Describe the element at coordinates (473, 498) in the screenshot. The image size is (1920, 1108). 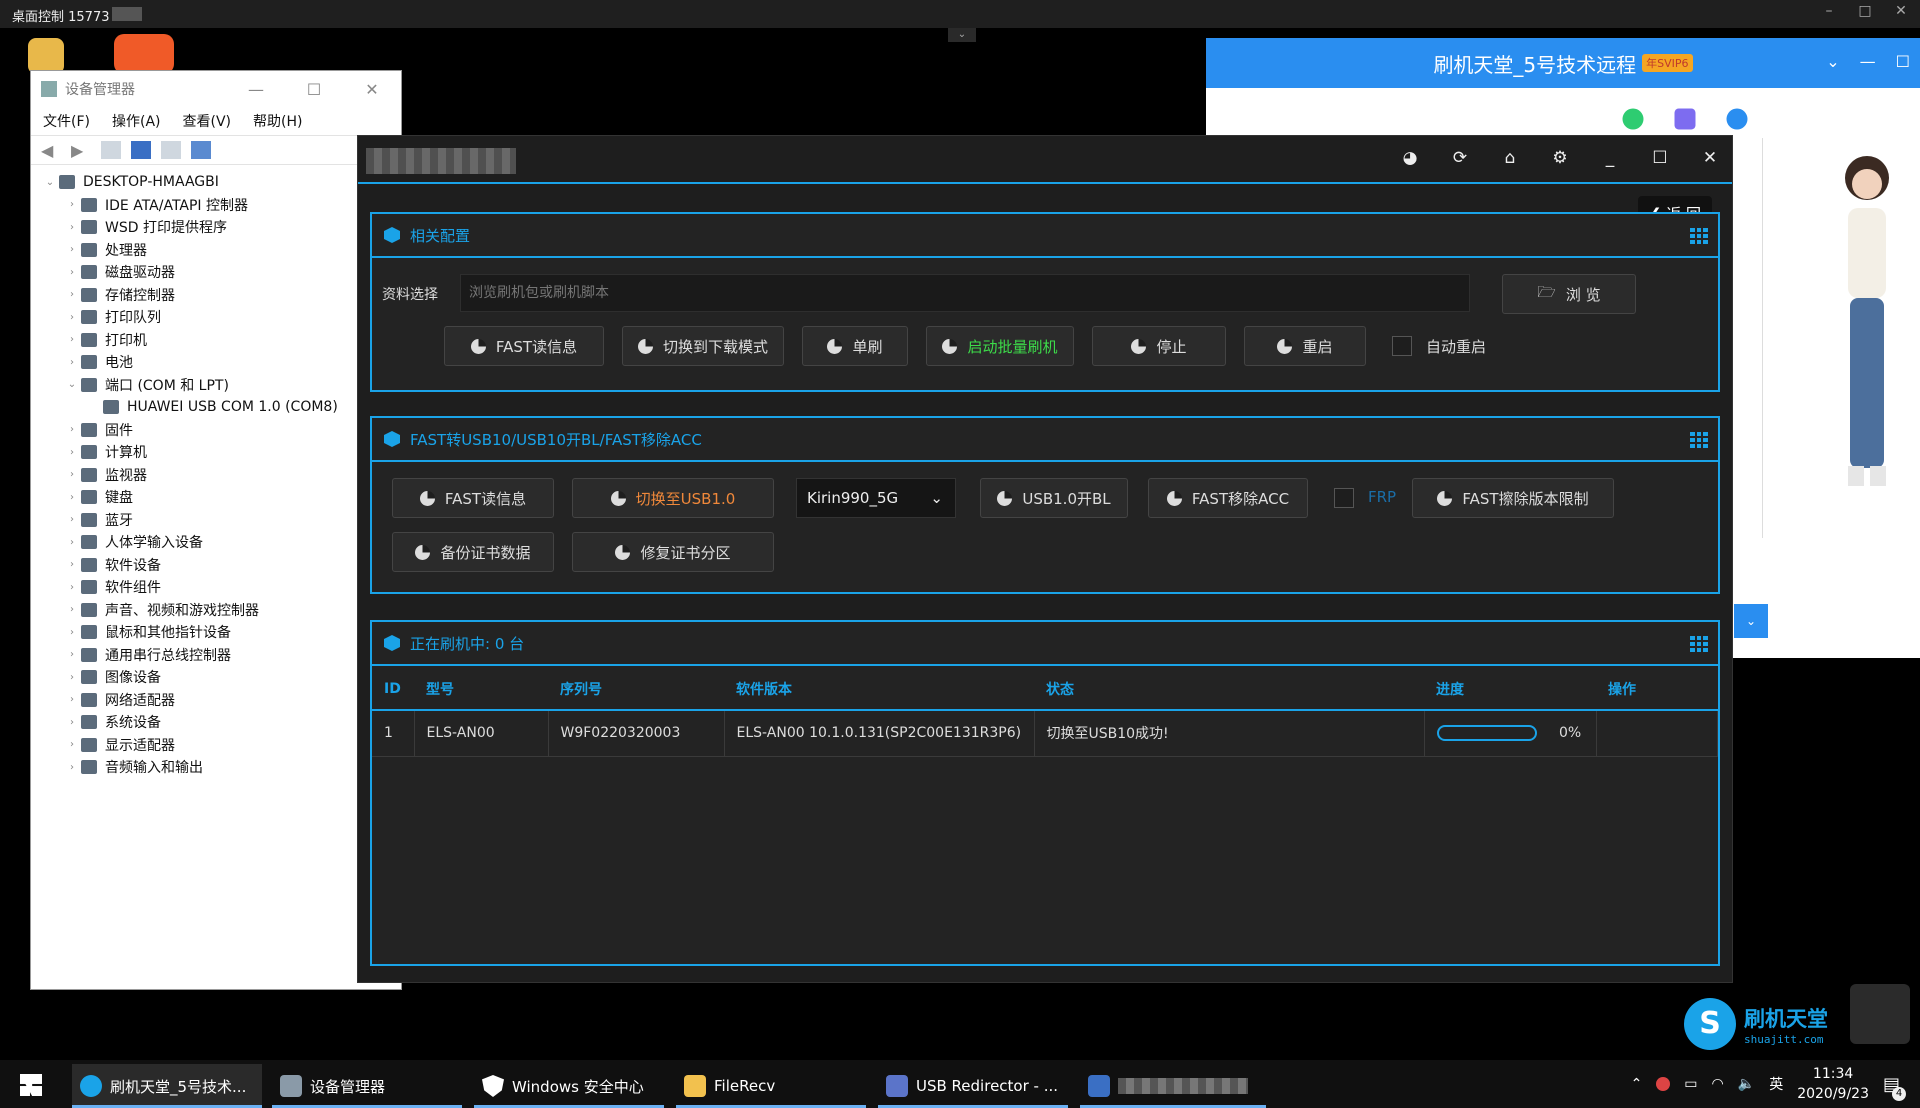
I see `usb-fast-read-info-button: FAST读信息` at that location.